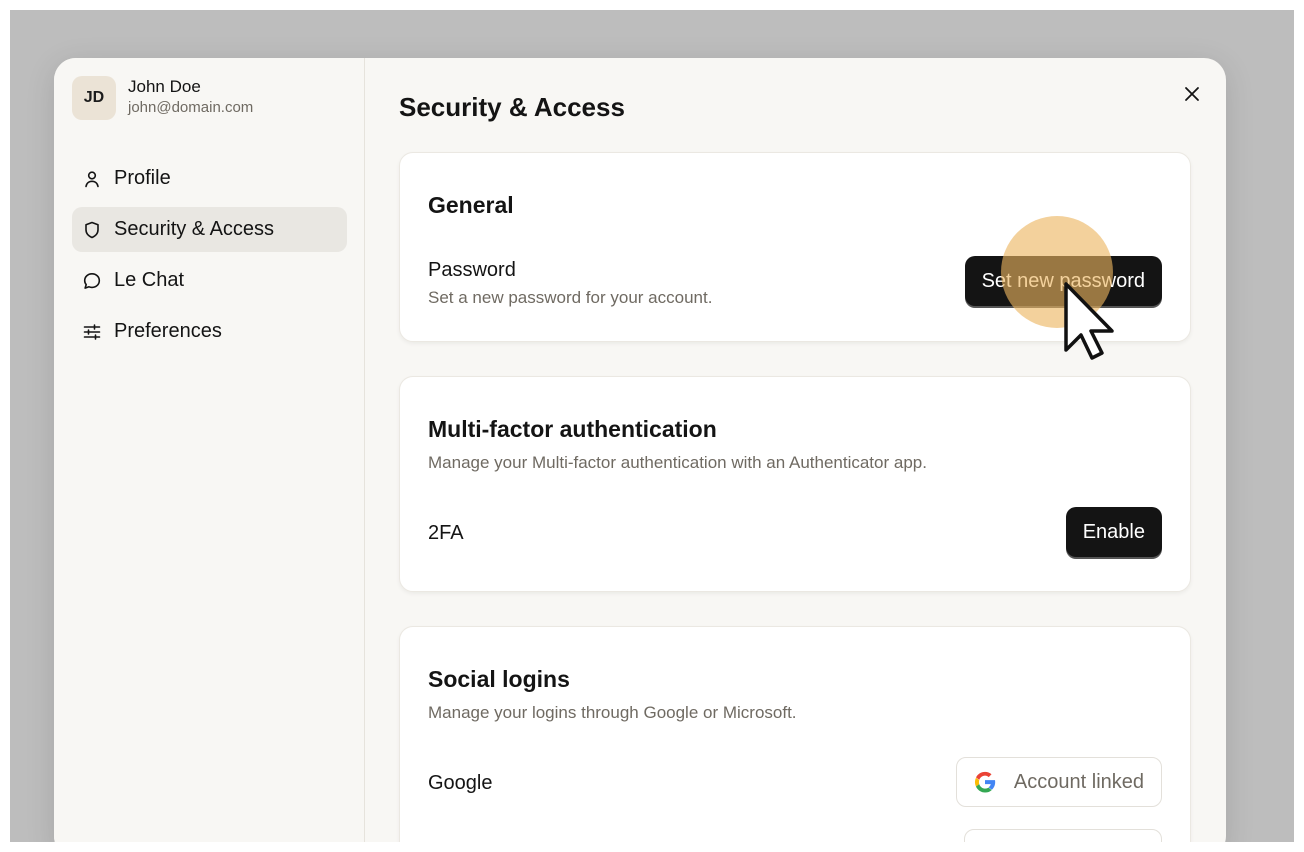 The width and height of the screenshot is (1304, 852). Describe the element at coordinates (209, 178) in the screenshot. I see `sidebar-item-profile: Profile` at that location.